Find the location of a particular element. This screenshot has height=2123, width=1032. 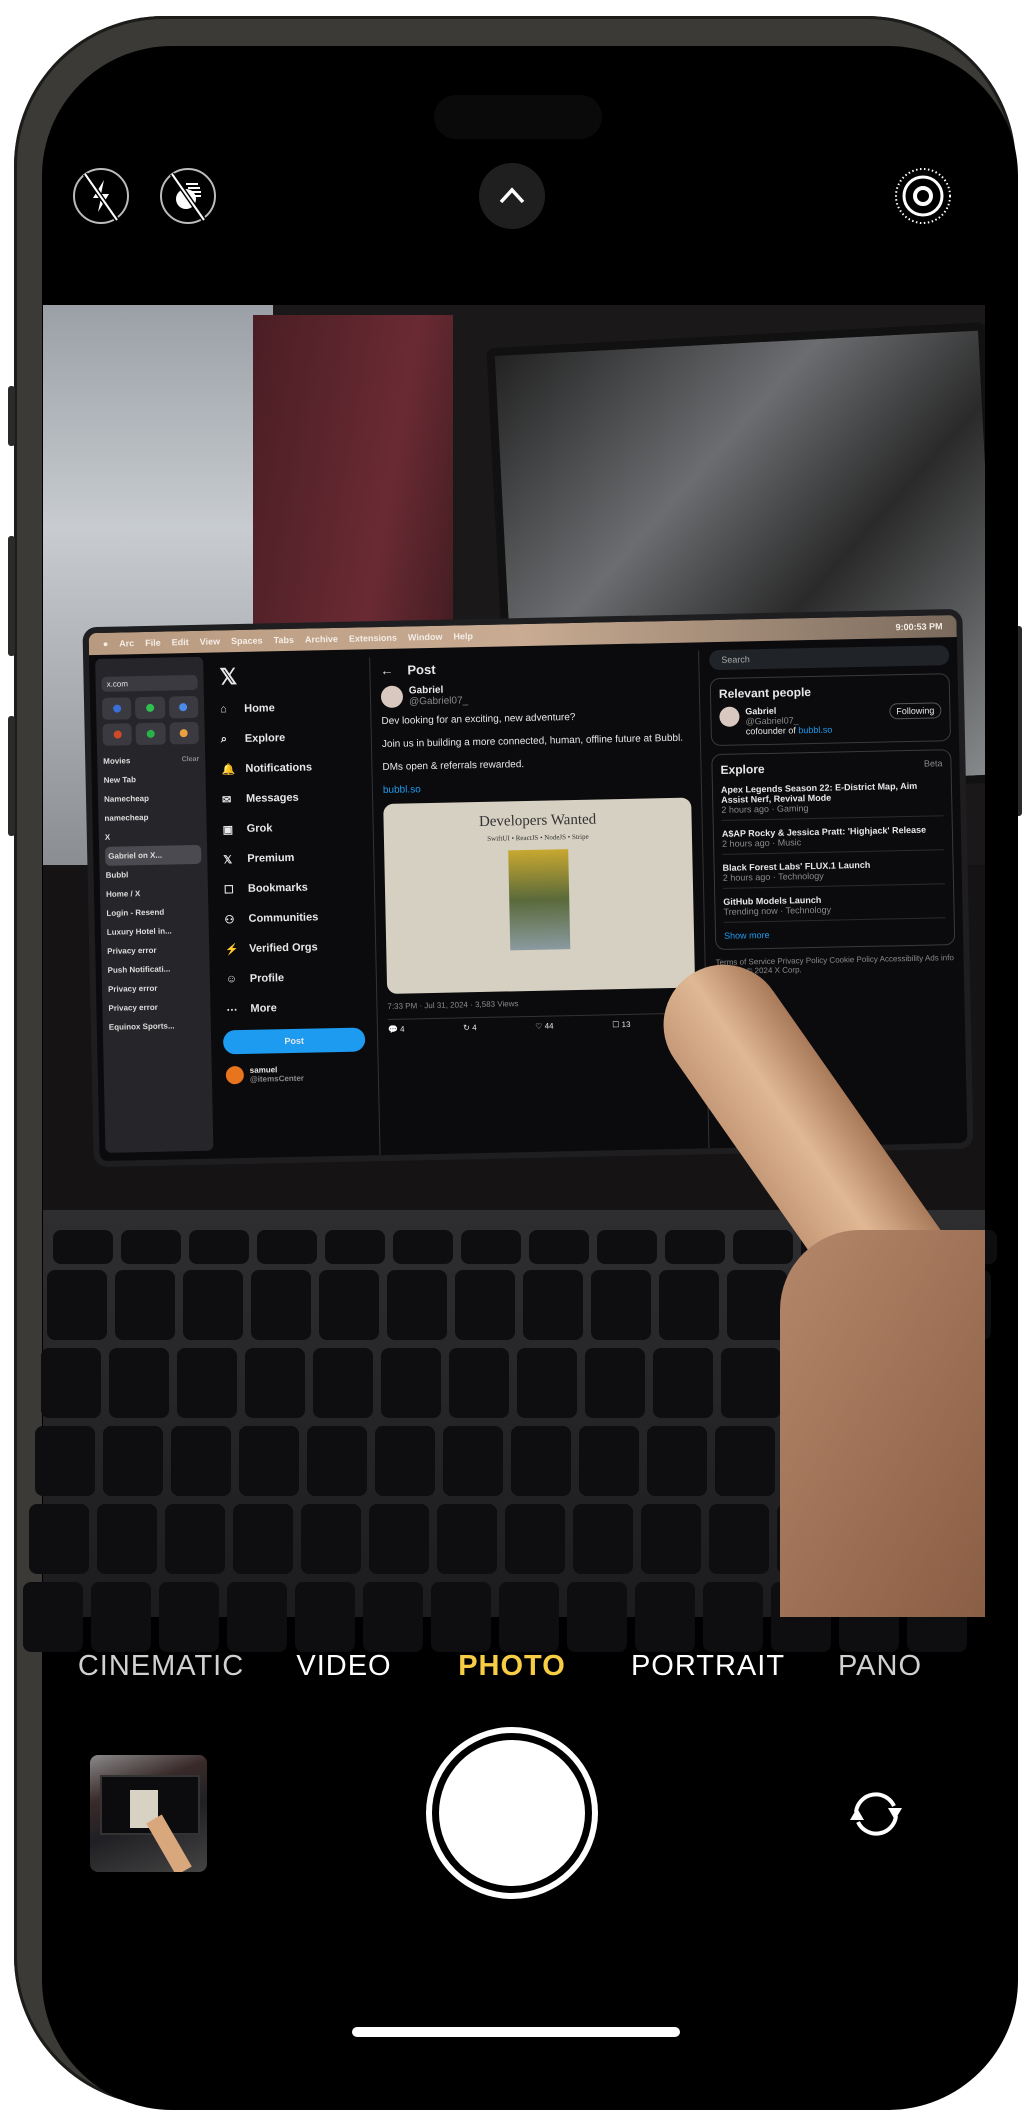

post-action: ♡ 44 is located at coordinates (544, 1025).